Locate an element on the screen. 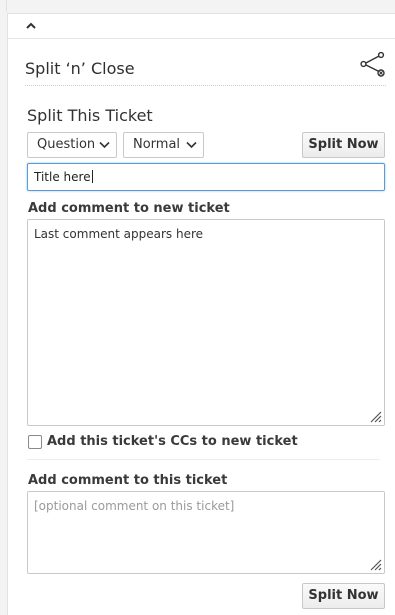 The width and height of the screenshot is (395, 615). new-ticket-comment-value: Last comment appears here is located at coordinates (119, 234).